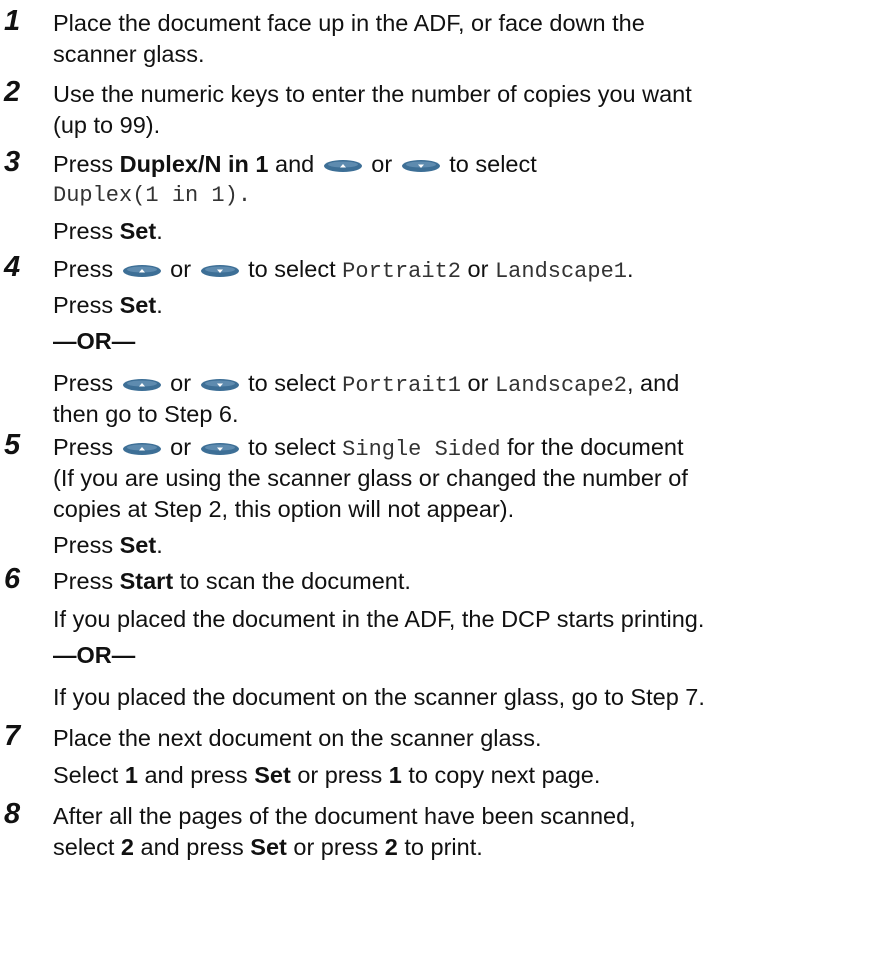 The height and width of the screenshot is (965, 876). I want to click on lcd-option: Landscape2, so click(560, 385).